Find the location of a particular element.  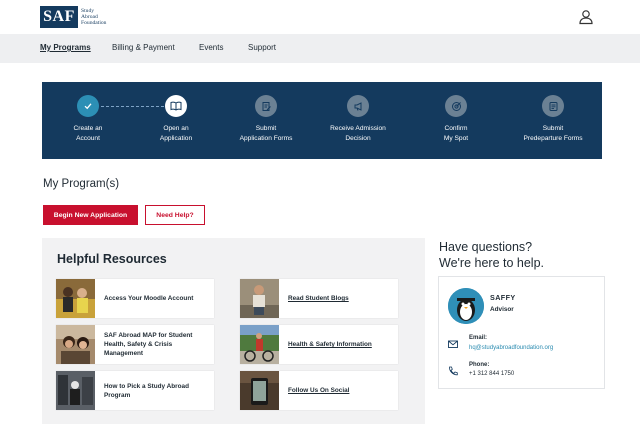

resource-card-pick-program: How to Pick a Study Abroad Program is located at coordinates (135, 390).